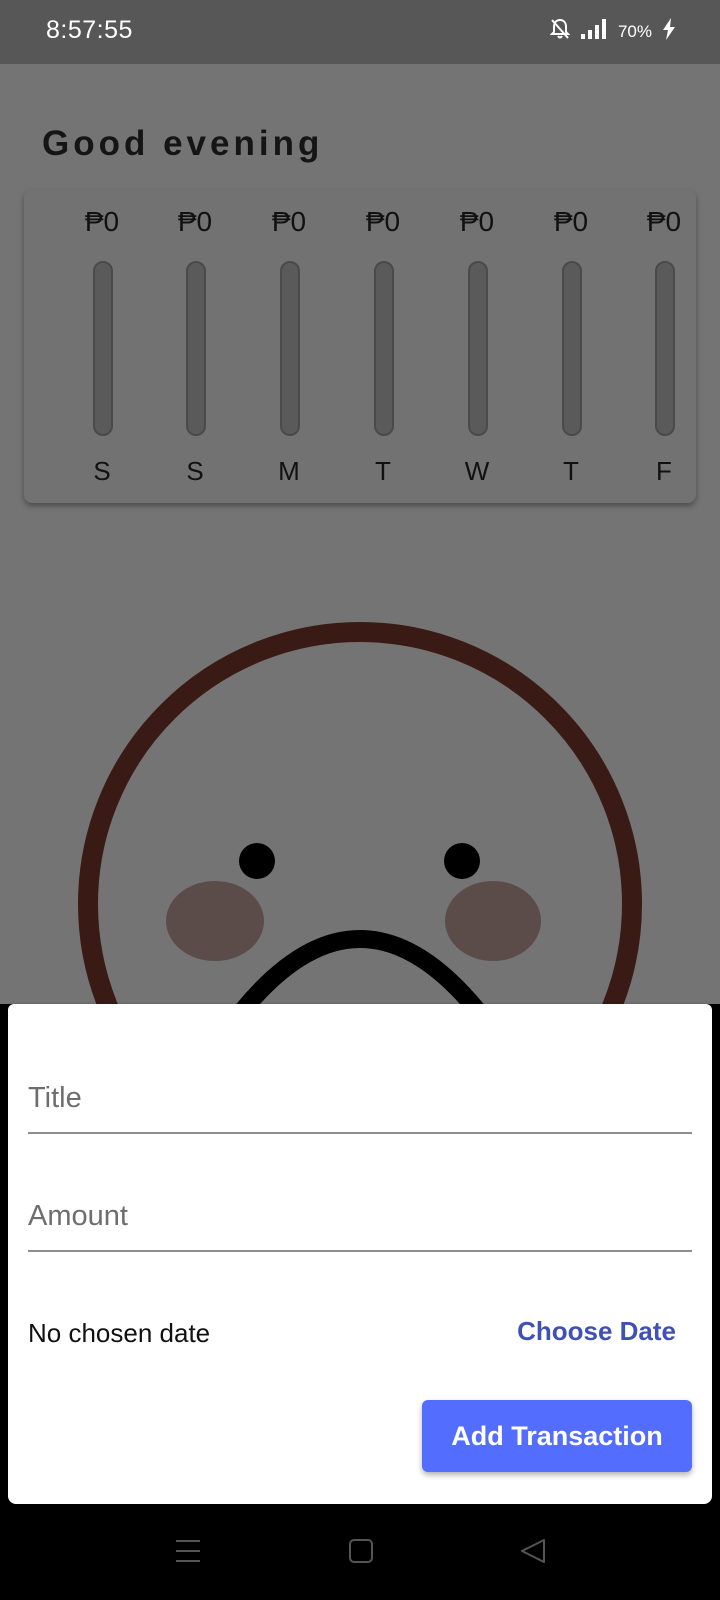 The width and height of the screenshot is (720, 1600). Describe the element at coordinates (669, 31) in the screenshot. I see `charging-icon` at that location.